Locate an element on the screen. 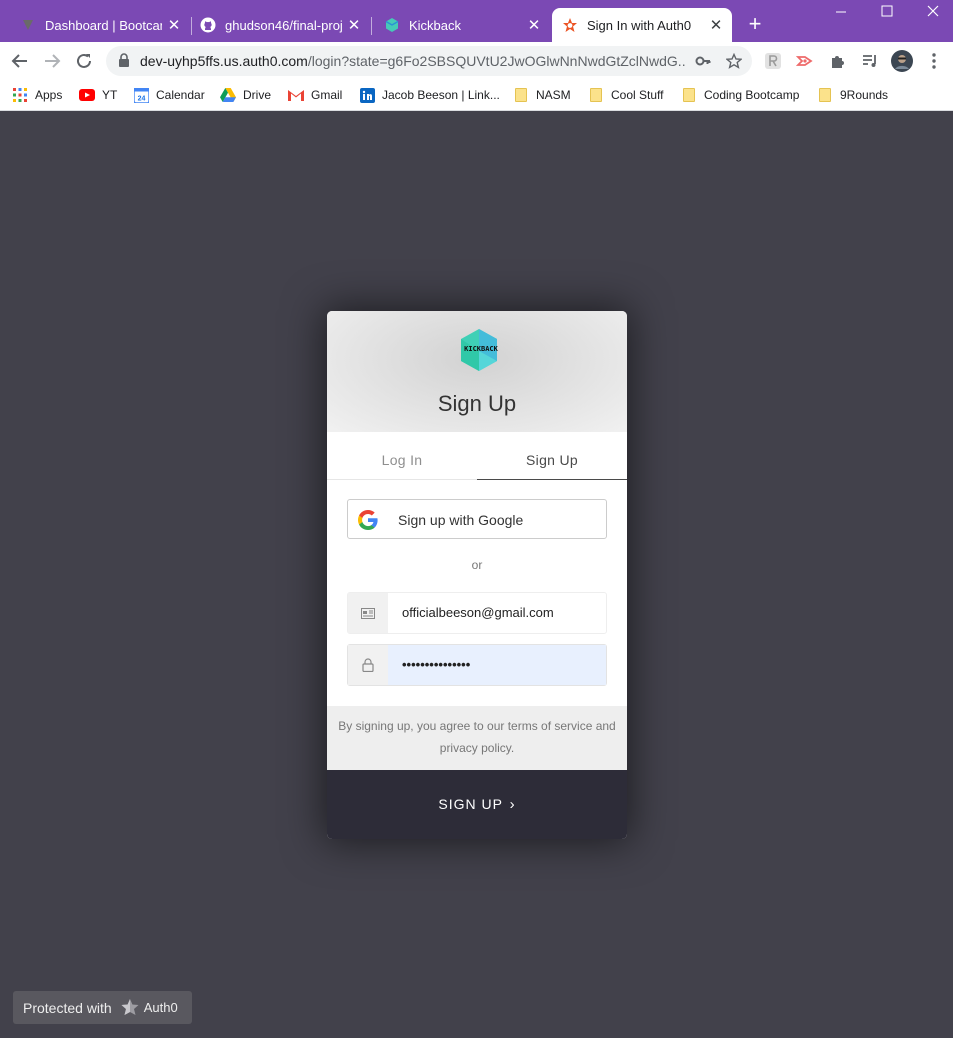 Image resolution: width=953 pixels, height=1038 pixels. page-title: Sign Up is located at coordinates (477, 403).